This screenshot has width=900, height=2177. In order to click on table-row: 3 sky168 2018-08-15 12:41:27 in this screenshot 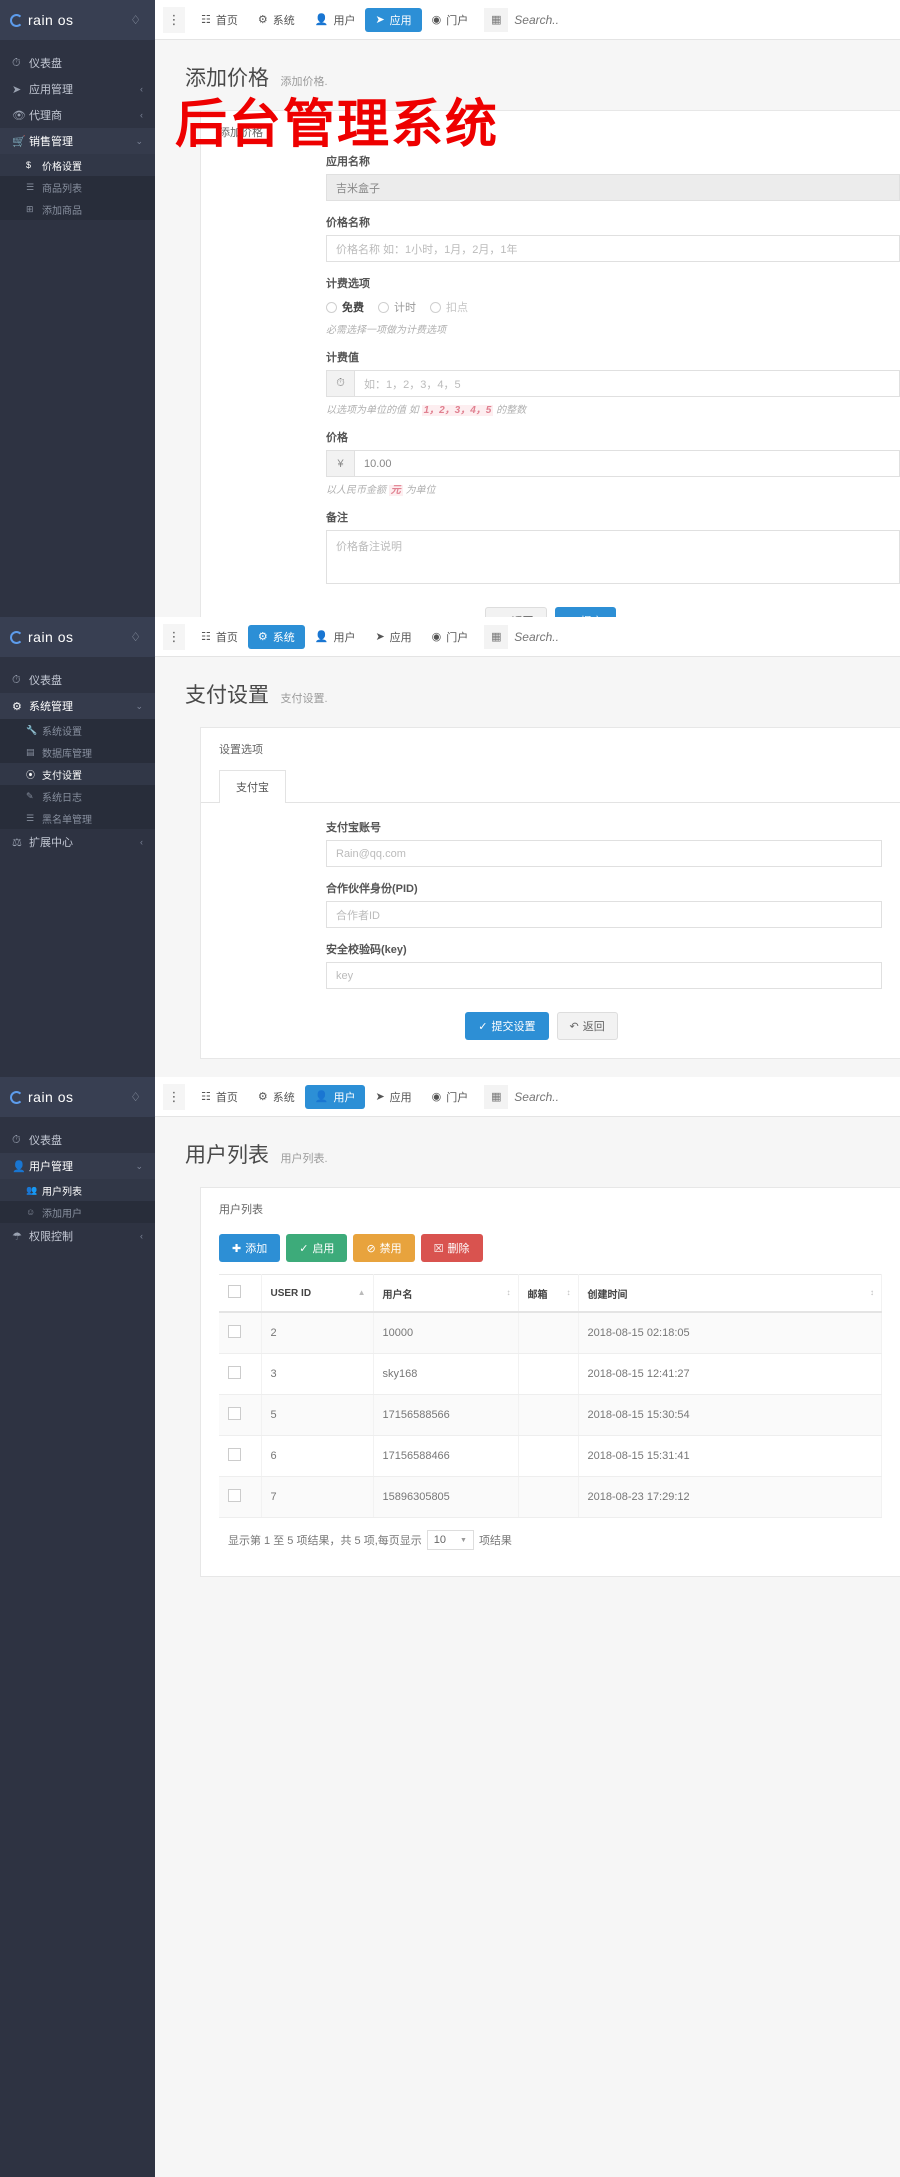, I will do `click(550, 1374)`.